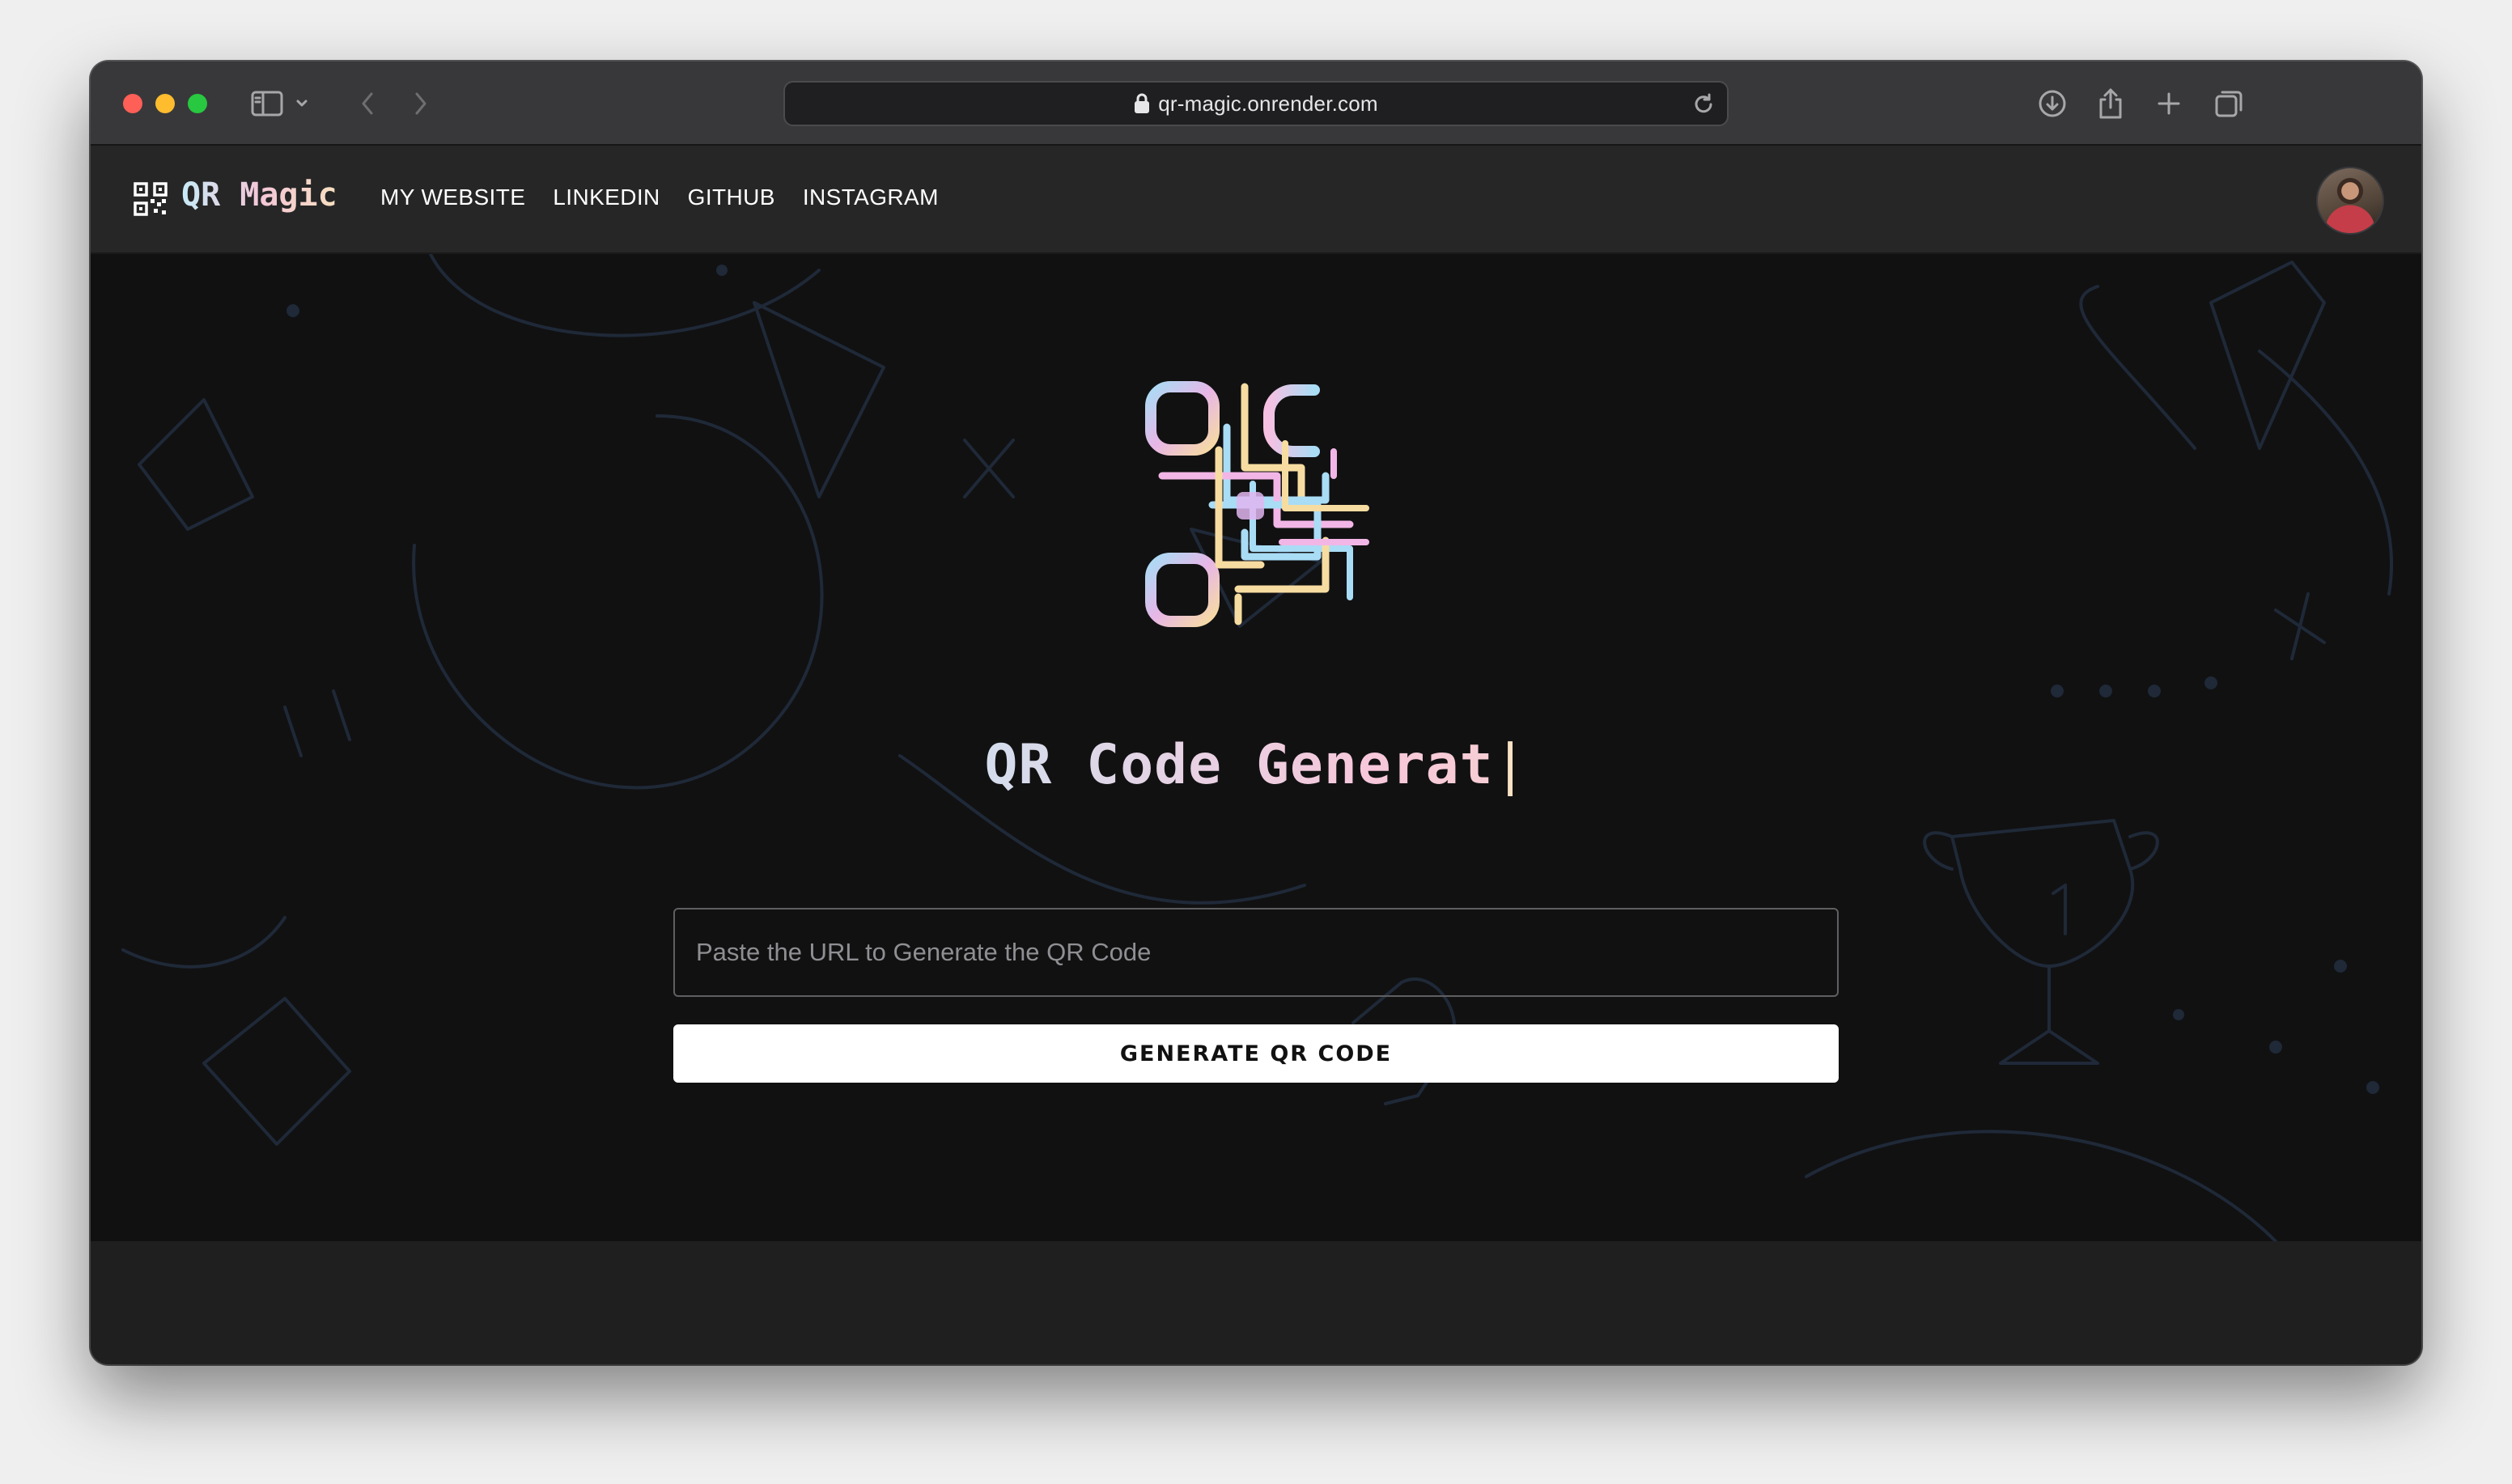 Image resolution: width=2512 pixels, height=1484 pixels. I want to click on back-icon, so click(367, 104).